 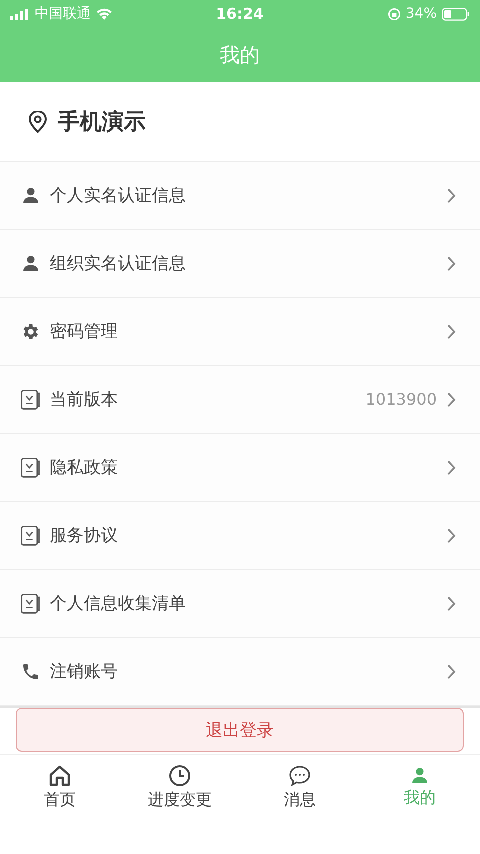 What do you see at coordinates (240, 14) in the screenshot?
I see `status-time: 16:24` at bounding box center [240, 14].